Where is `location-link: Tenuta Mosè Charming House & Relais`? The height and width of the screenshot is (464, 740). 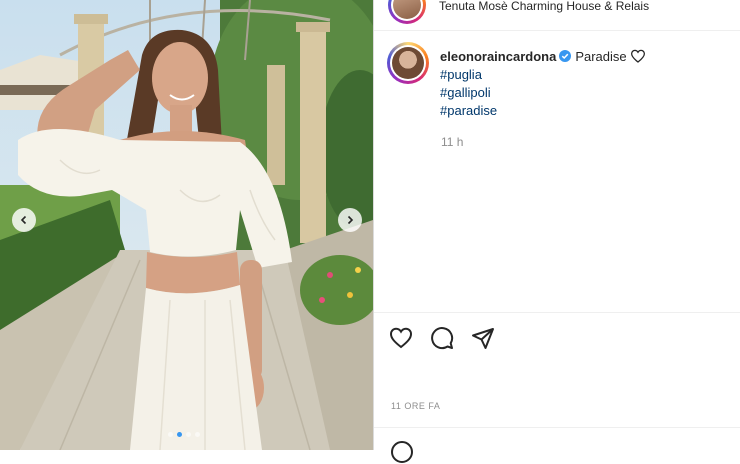
location-link: Tenuta Mosè Charming House & Relais is located at coordinates (544, 6).